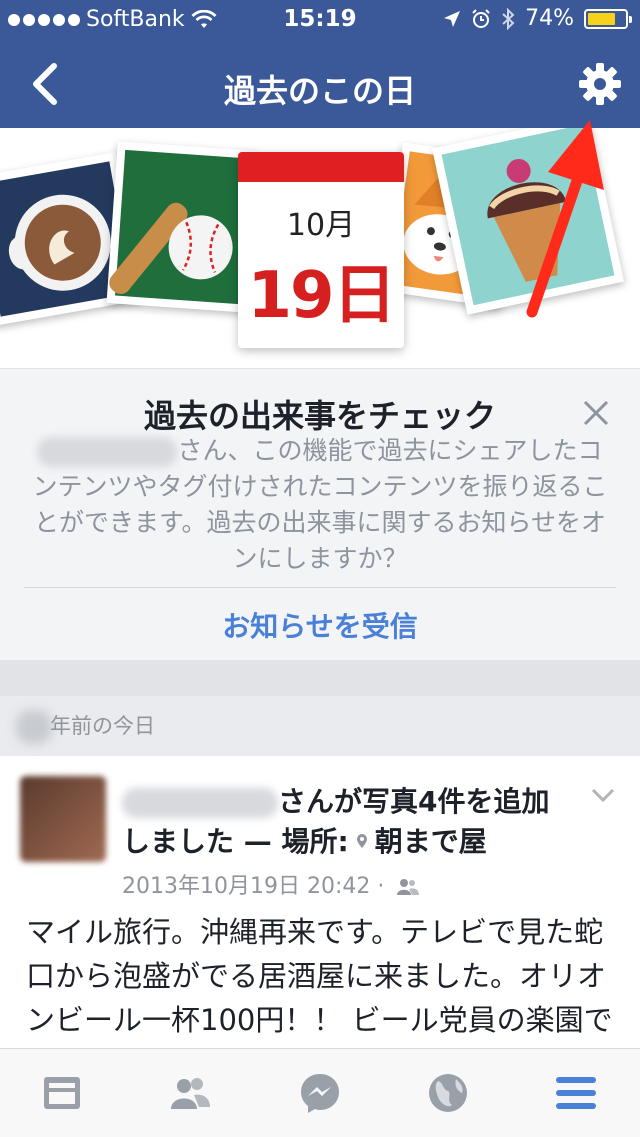 The width and height of the screenshot is (640, 1137). Describe the element at coordinates (431, 841) in the screenshot. I see `post-place: 朝まで屋` at that location.